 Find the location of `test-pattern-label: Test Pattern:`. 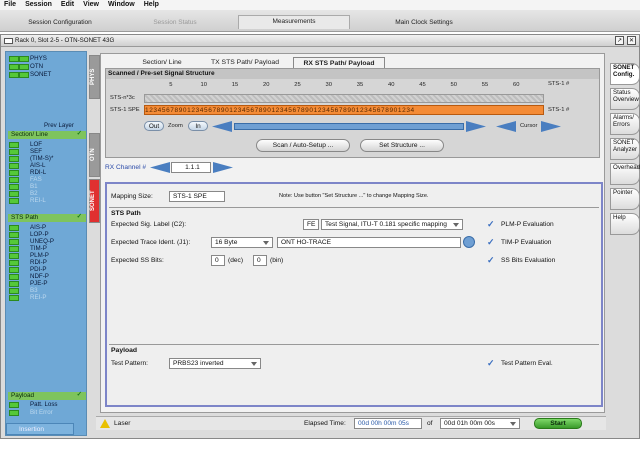

test-pattern-label: Test Pattern: is located at coordinates (130, 363).